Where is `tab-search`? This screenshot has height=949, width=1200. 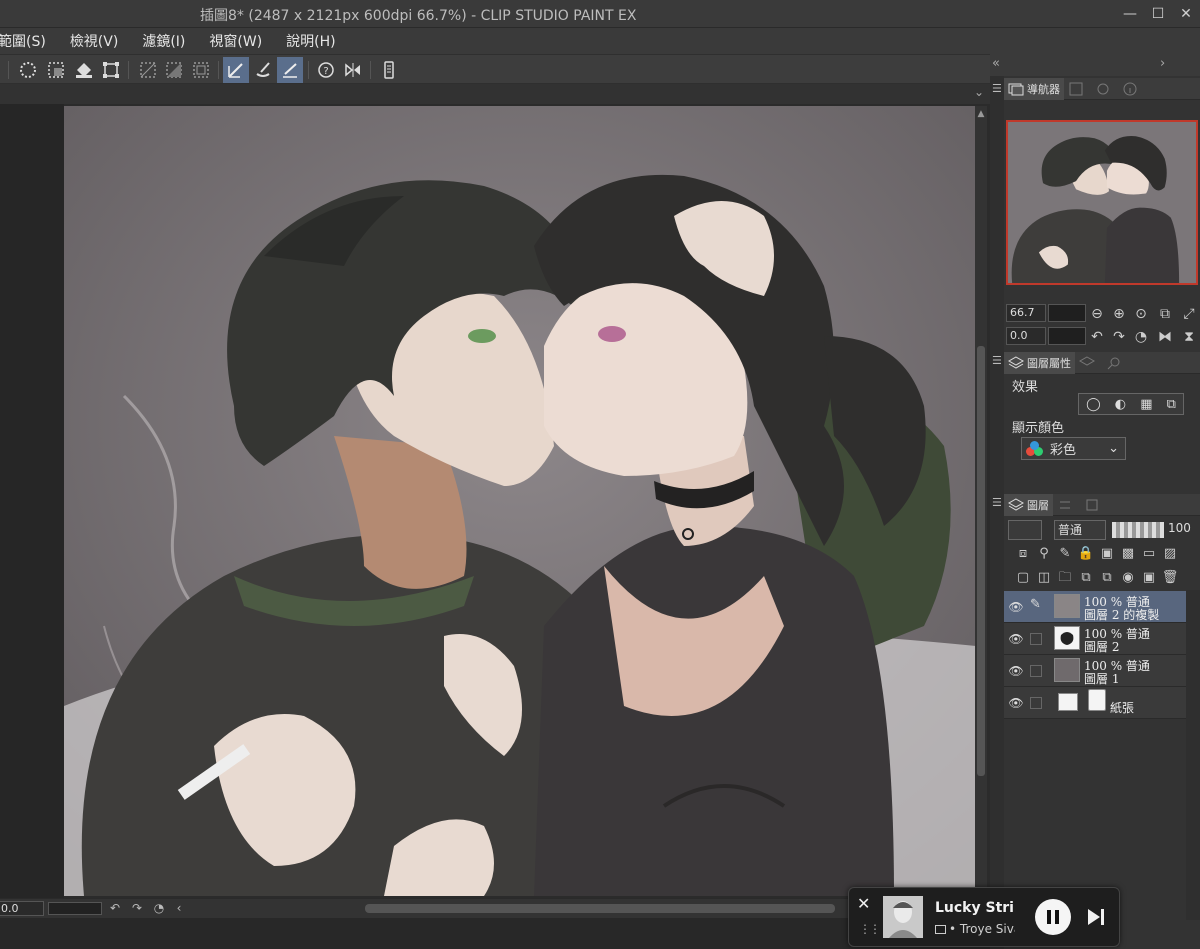
tab-search is located at coordinates (1115, 363).